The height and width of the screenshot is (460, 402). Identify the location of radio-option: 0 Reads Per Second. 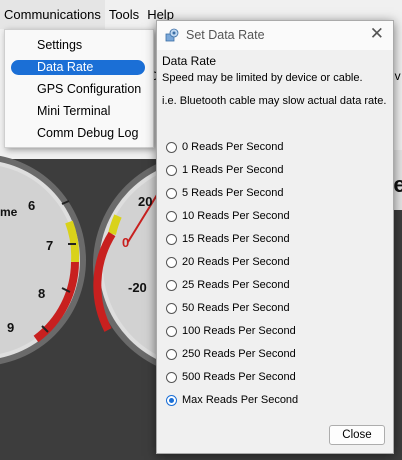
(225, 147).